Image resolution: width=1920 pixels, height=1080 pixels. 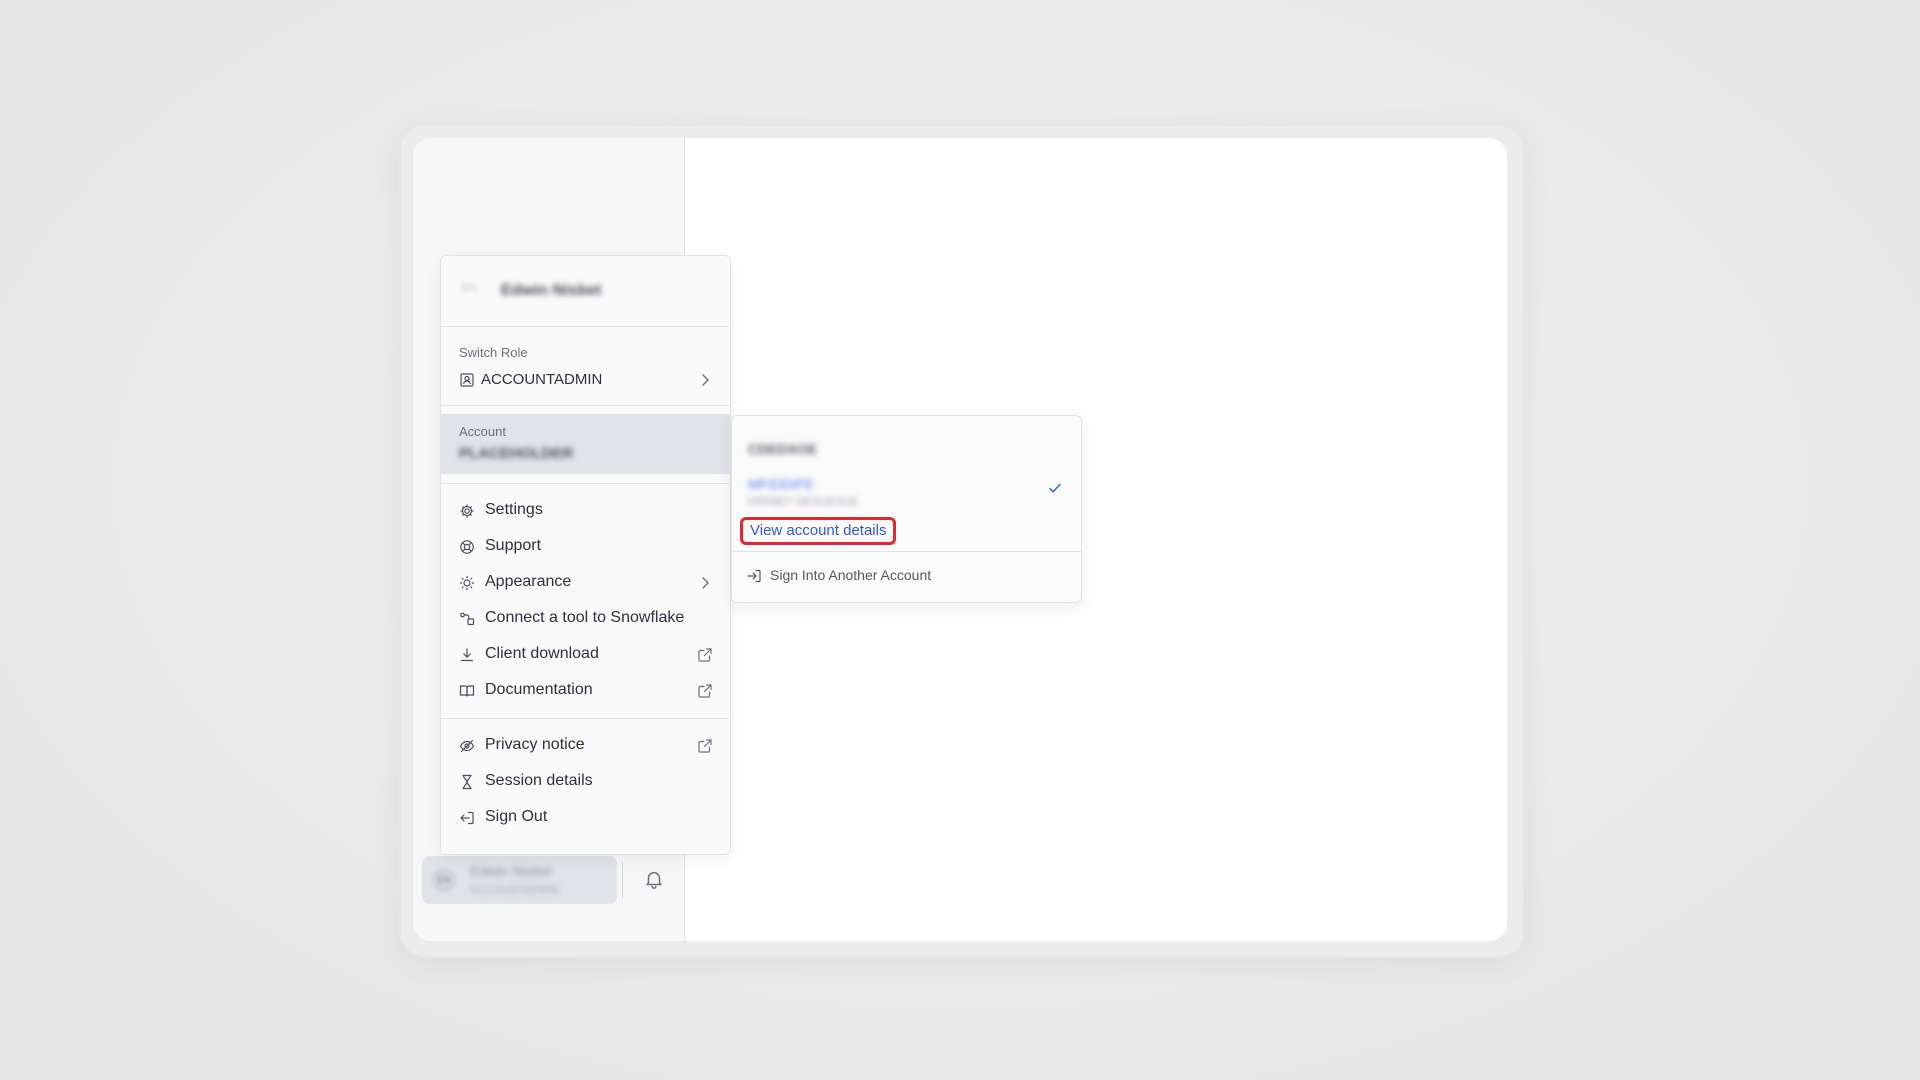 I want to click on menu-item-label: Sign Out, so click(x=516, y=816).